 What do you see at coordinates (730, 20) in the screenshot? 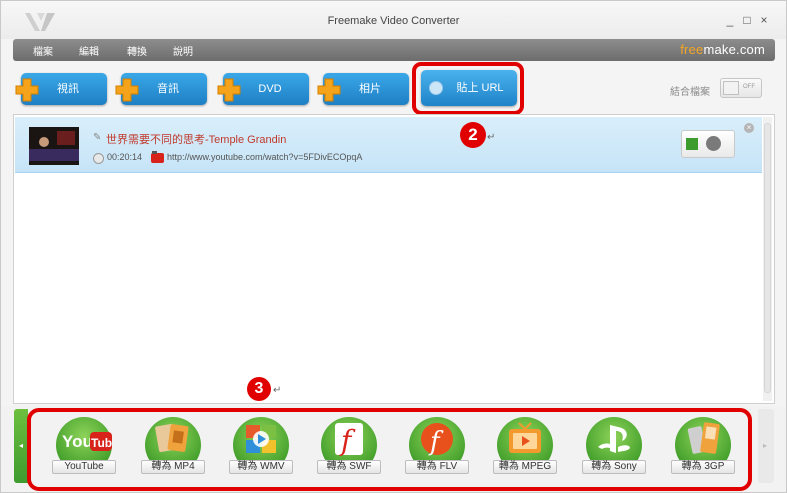
I see `minimize-button: _` at bounding box center [730, 20].